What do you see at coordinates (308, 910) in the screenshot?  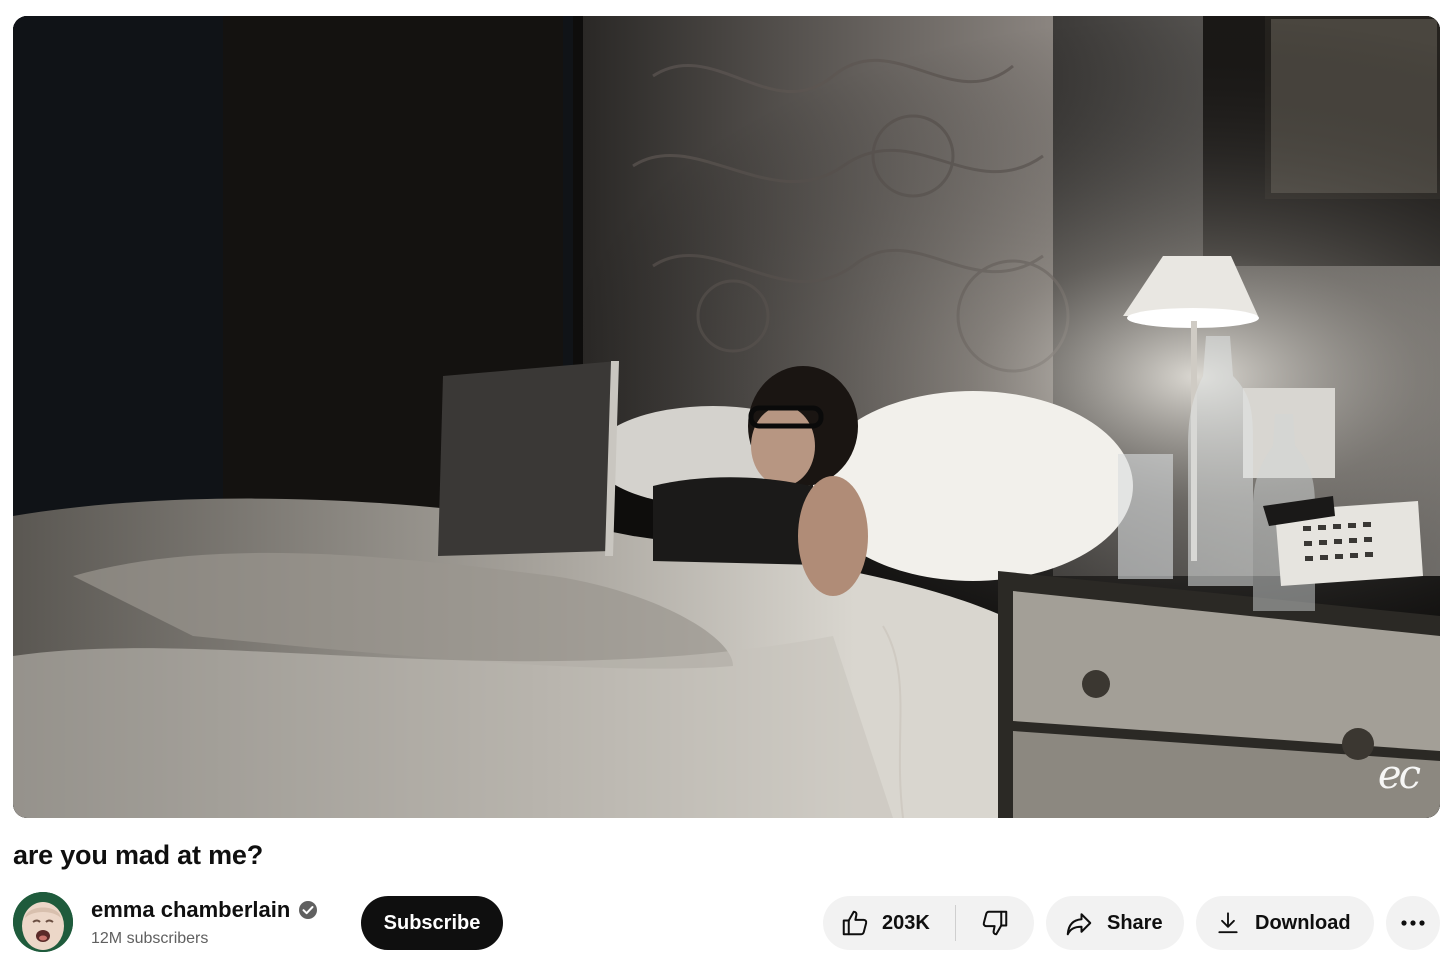 I see `verified-badge-icon` at bounding box center [308, 910].